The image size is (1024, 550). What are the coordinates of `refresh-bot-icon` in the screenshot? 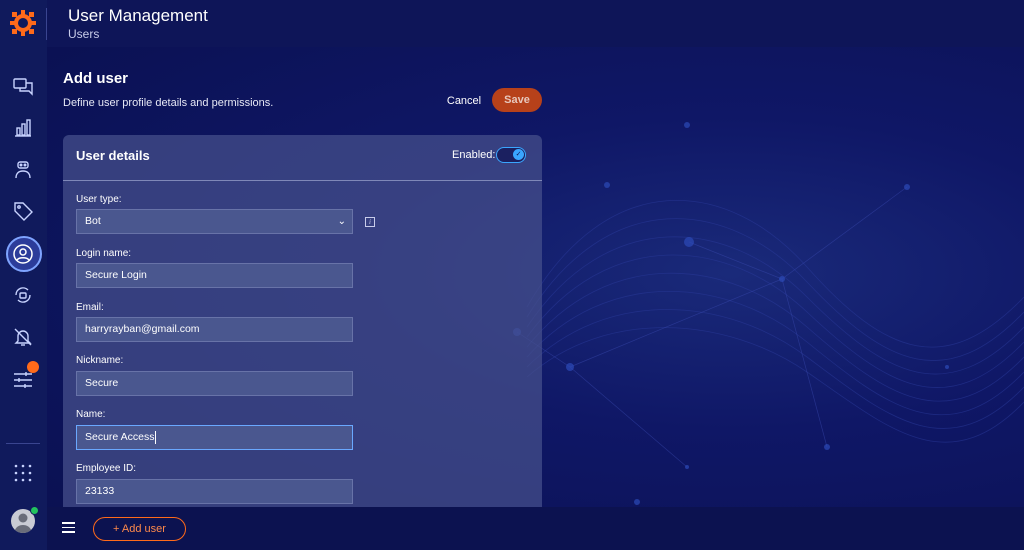 It's located at (23, 295).